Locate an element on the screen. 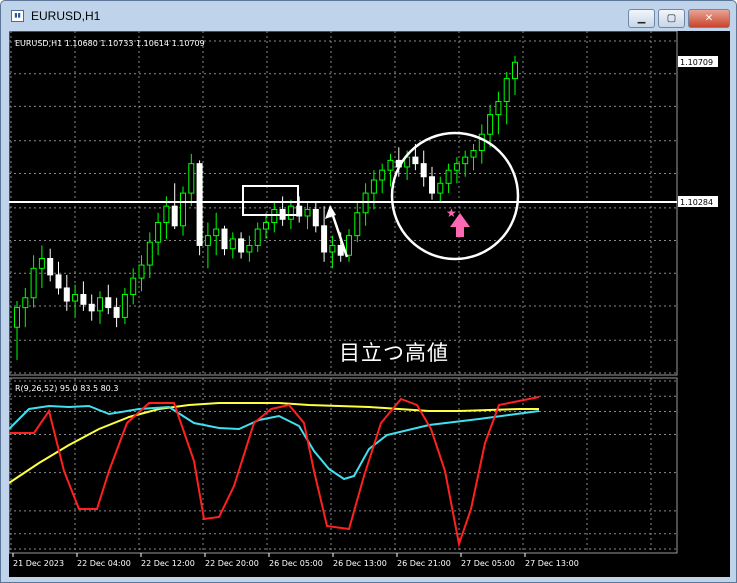 This screenshot has width=737, height=583. window-title: EURUSD,H1 is located at coordinates (66, 16).